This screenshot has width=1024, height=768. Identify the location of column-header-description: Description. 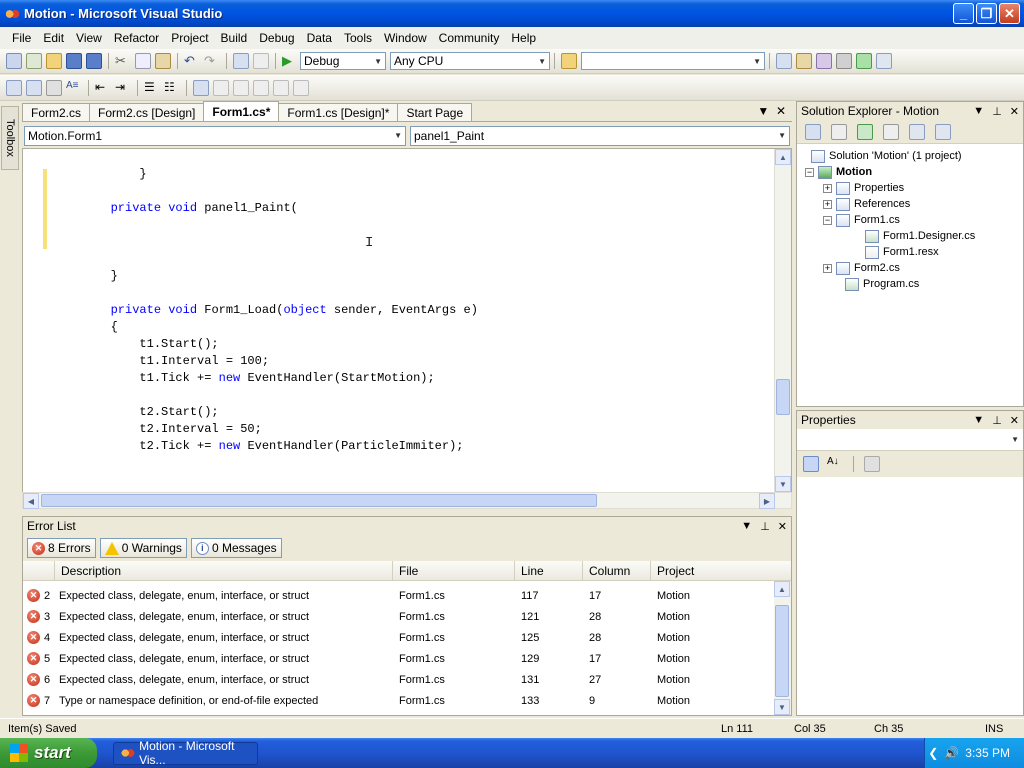
(224, 570).